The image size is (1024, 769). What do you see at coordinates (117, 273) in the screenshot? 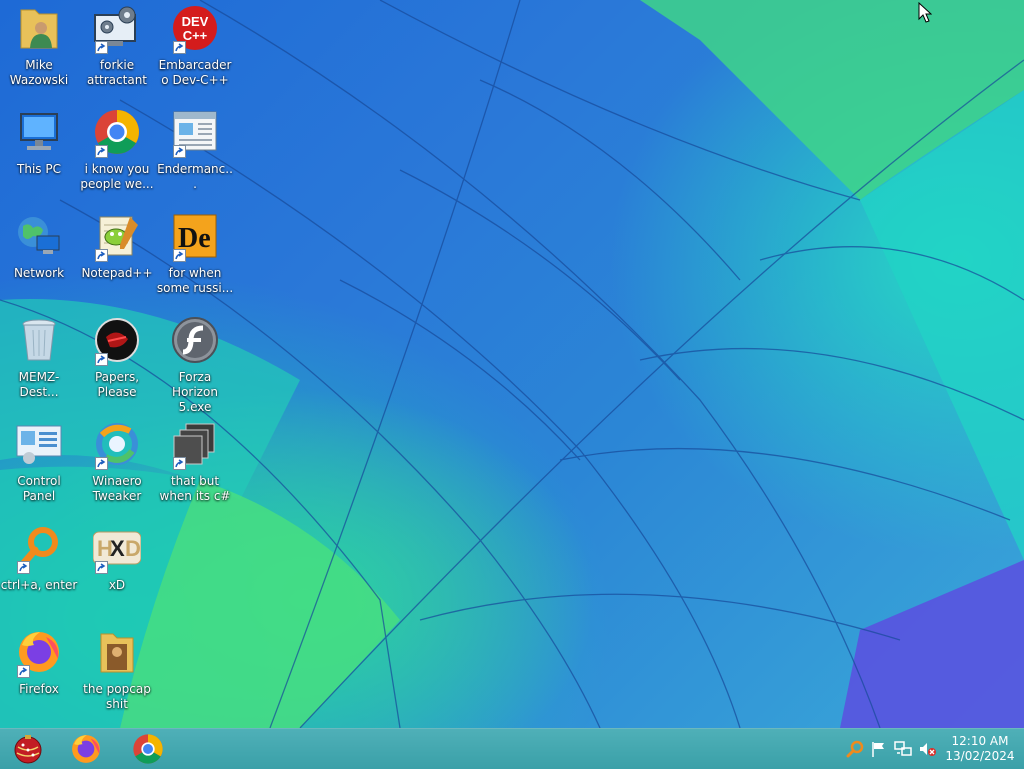
I see `desktop-icon-label: Notepad++` at bounding box center [117, 273].